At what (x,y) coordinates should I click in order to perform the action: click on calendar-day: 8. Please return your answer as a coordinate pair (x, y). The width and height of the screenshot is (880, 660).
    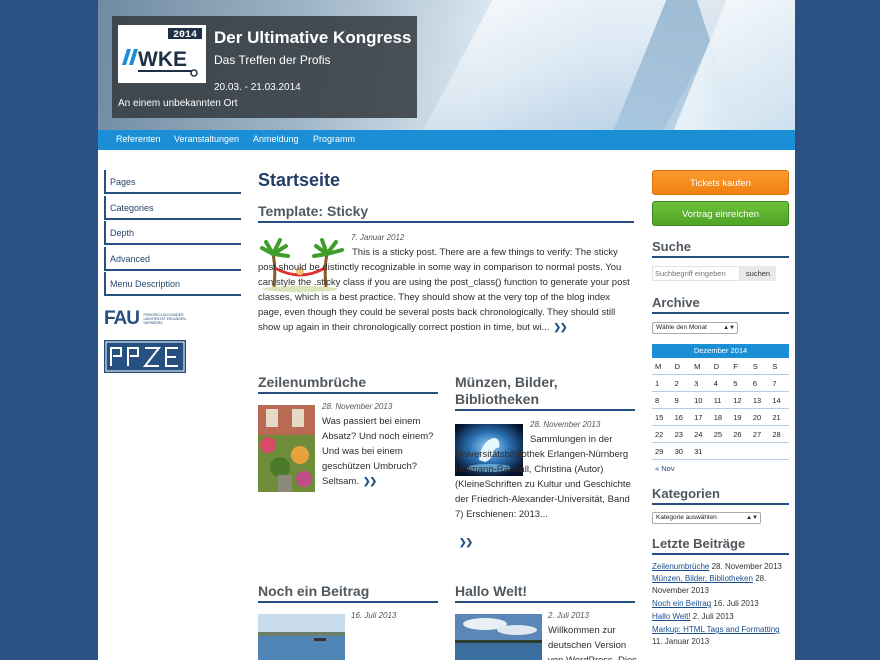
    Looking at the image, I should click on (662, 400).